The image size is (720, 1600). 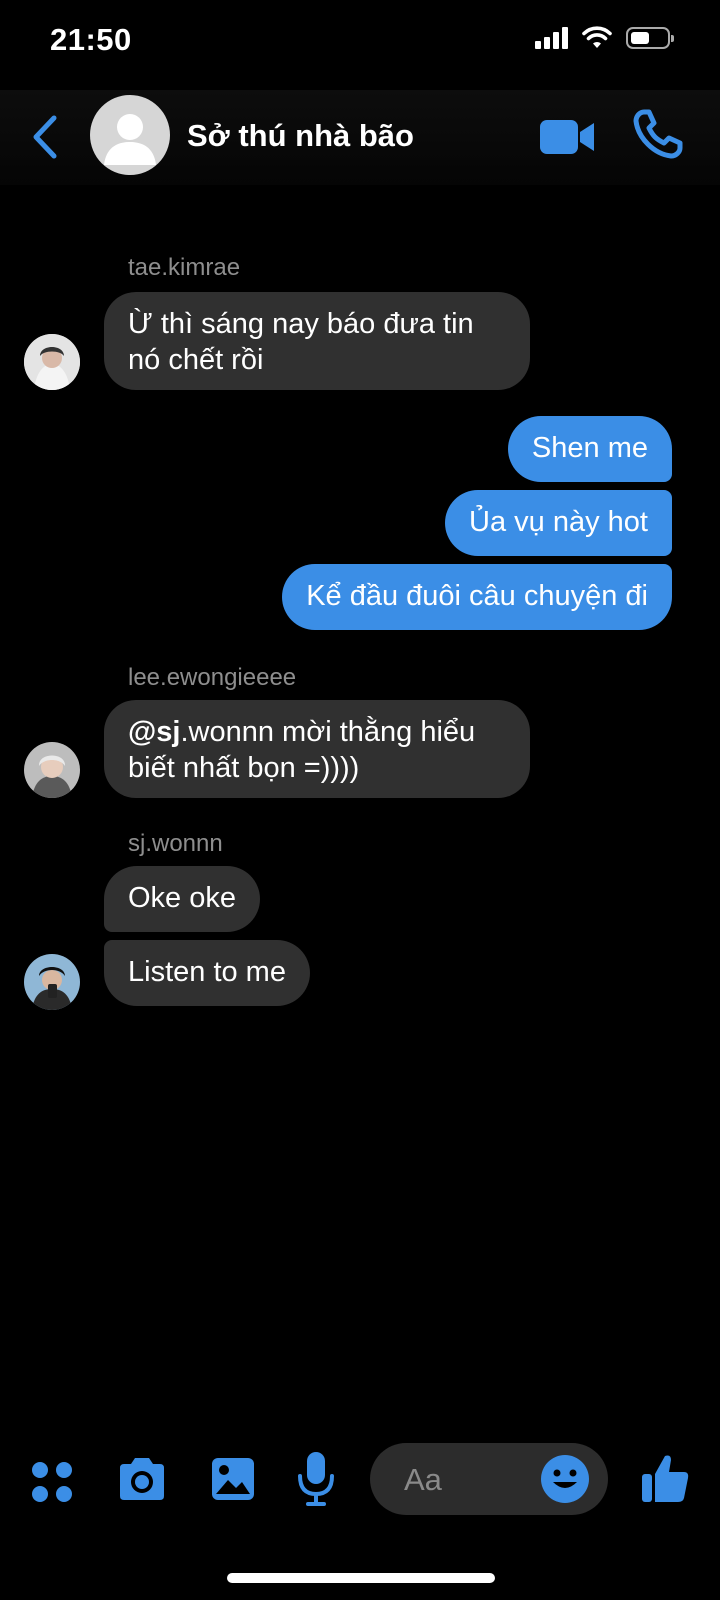 I want to click on status-icons, so click(x=604, y=38).